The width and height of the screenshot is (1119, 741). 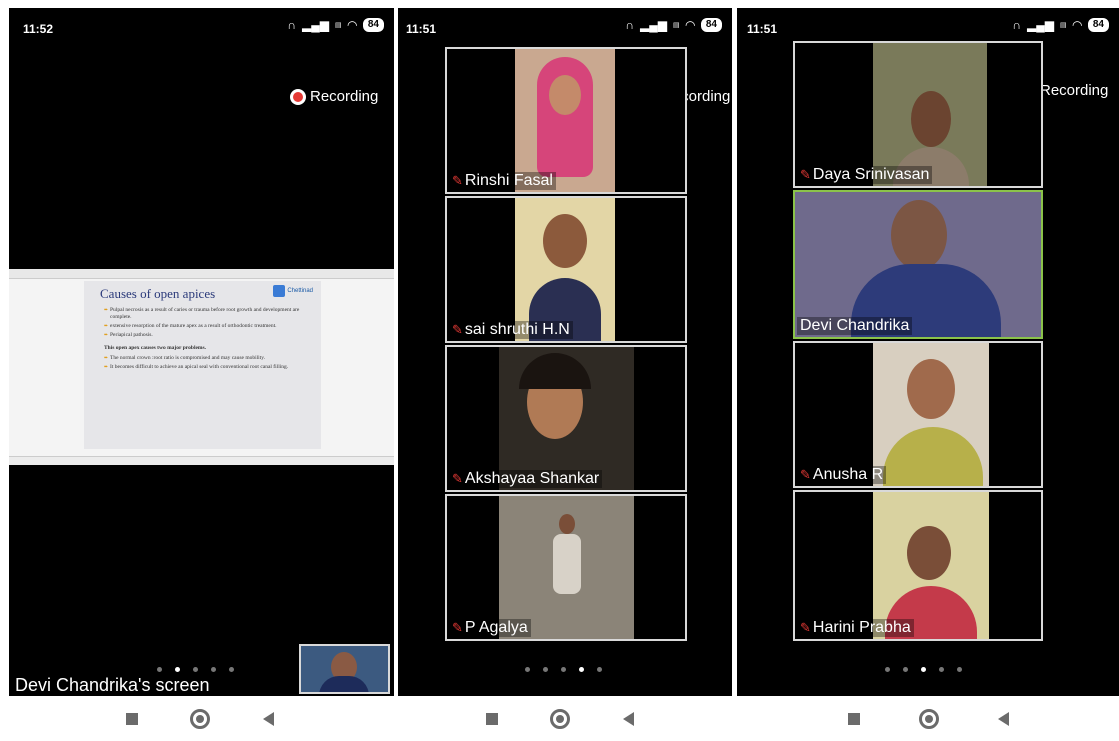 I want to click on participant-tile: ✎ P Agalya, so click(x=566, y=567).